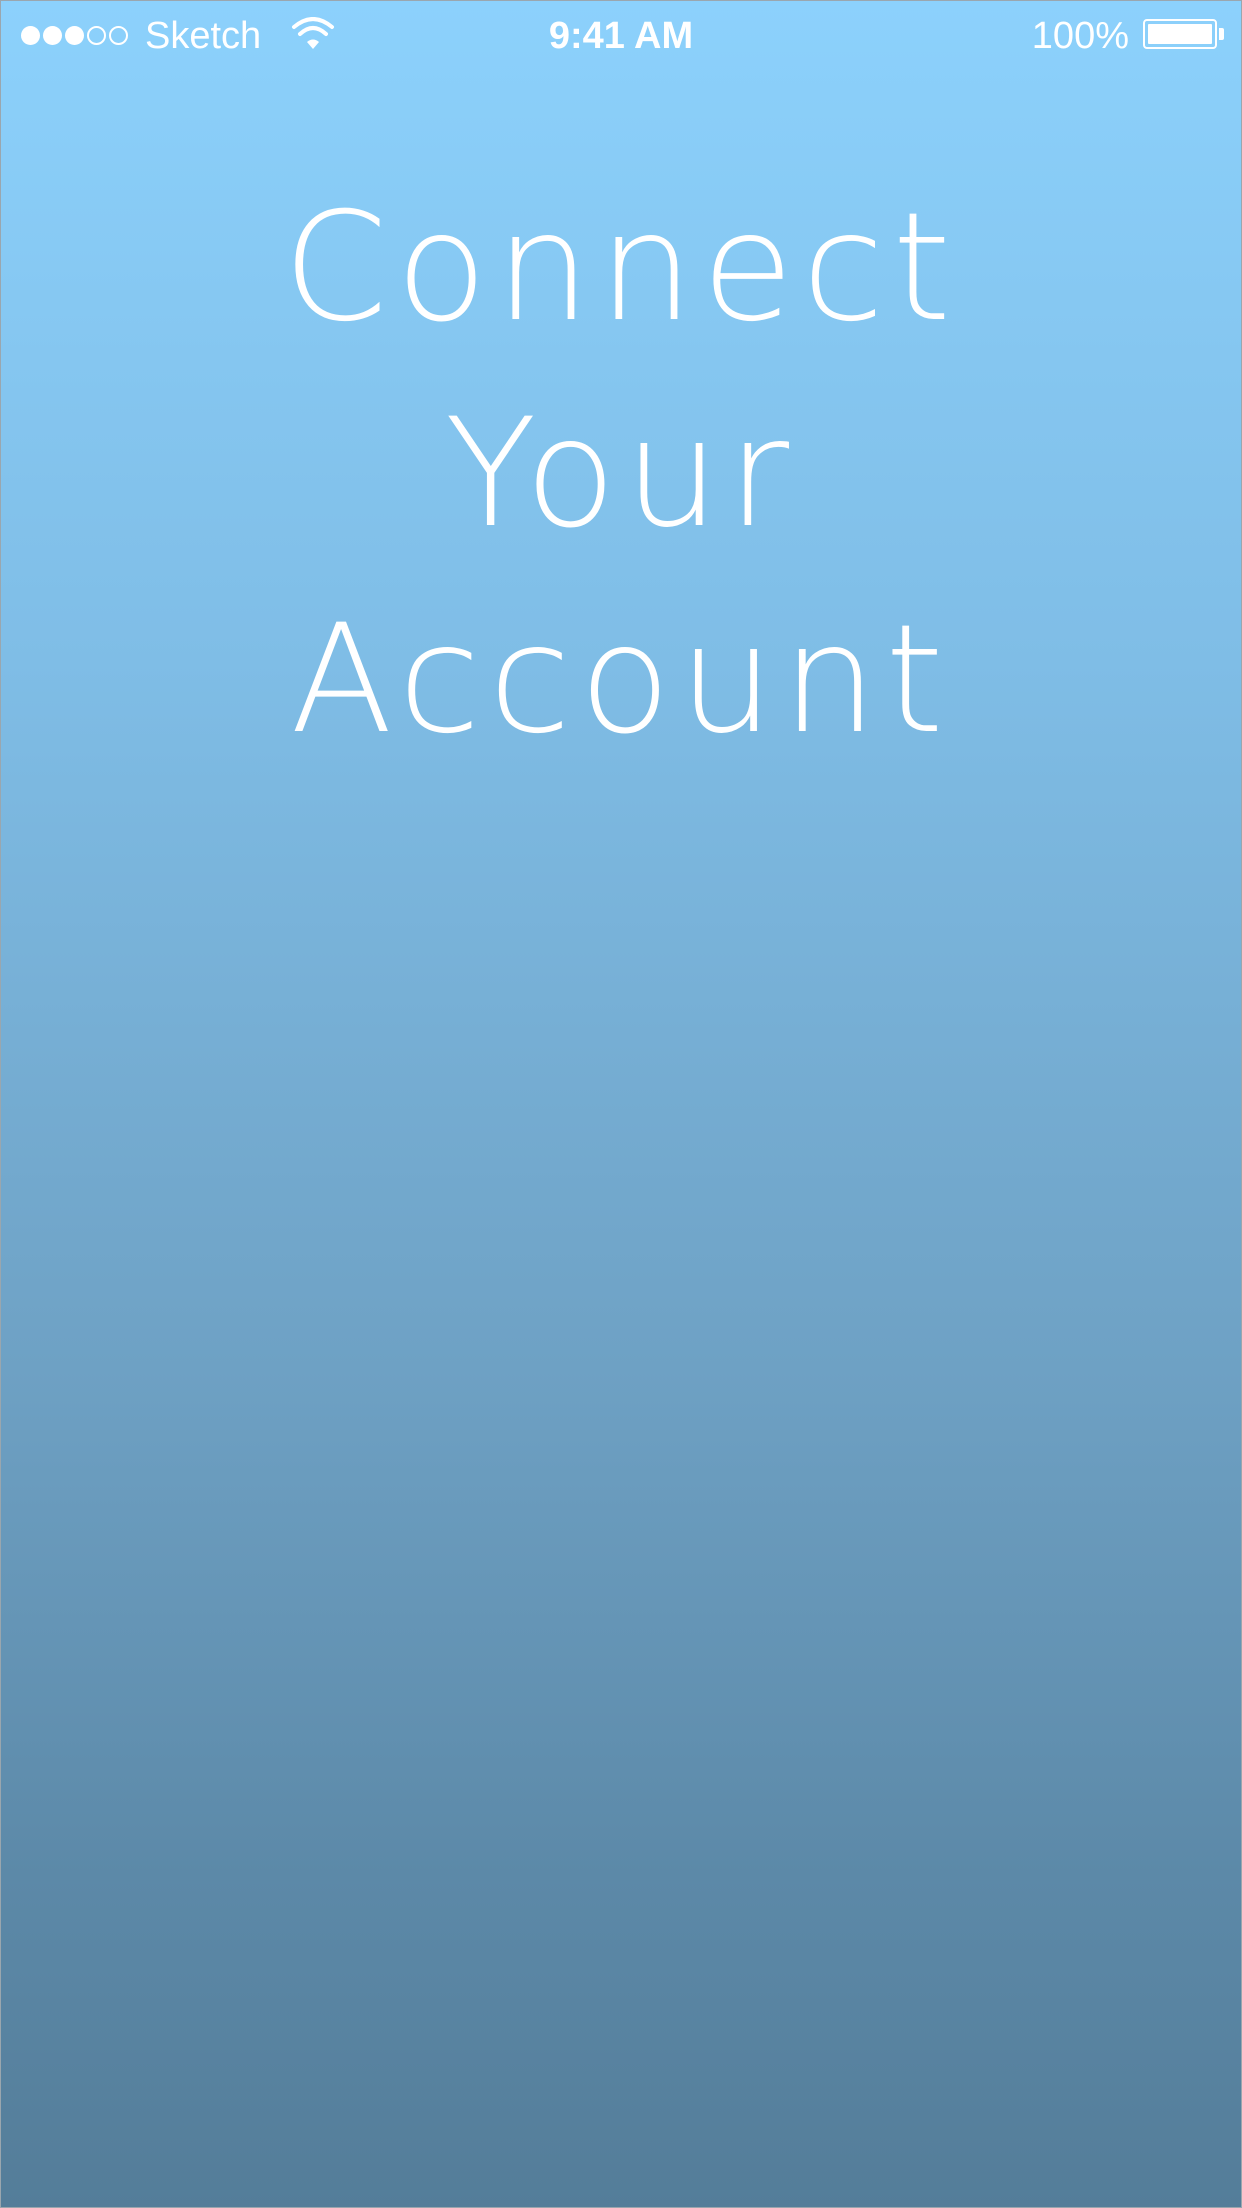 The image size is (1242, 2208). Describe the element at coordinates (621, 680) in the screenshot. I see `title-line-account: Account` at that location.